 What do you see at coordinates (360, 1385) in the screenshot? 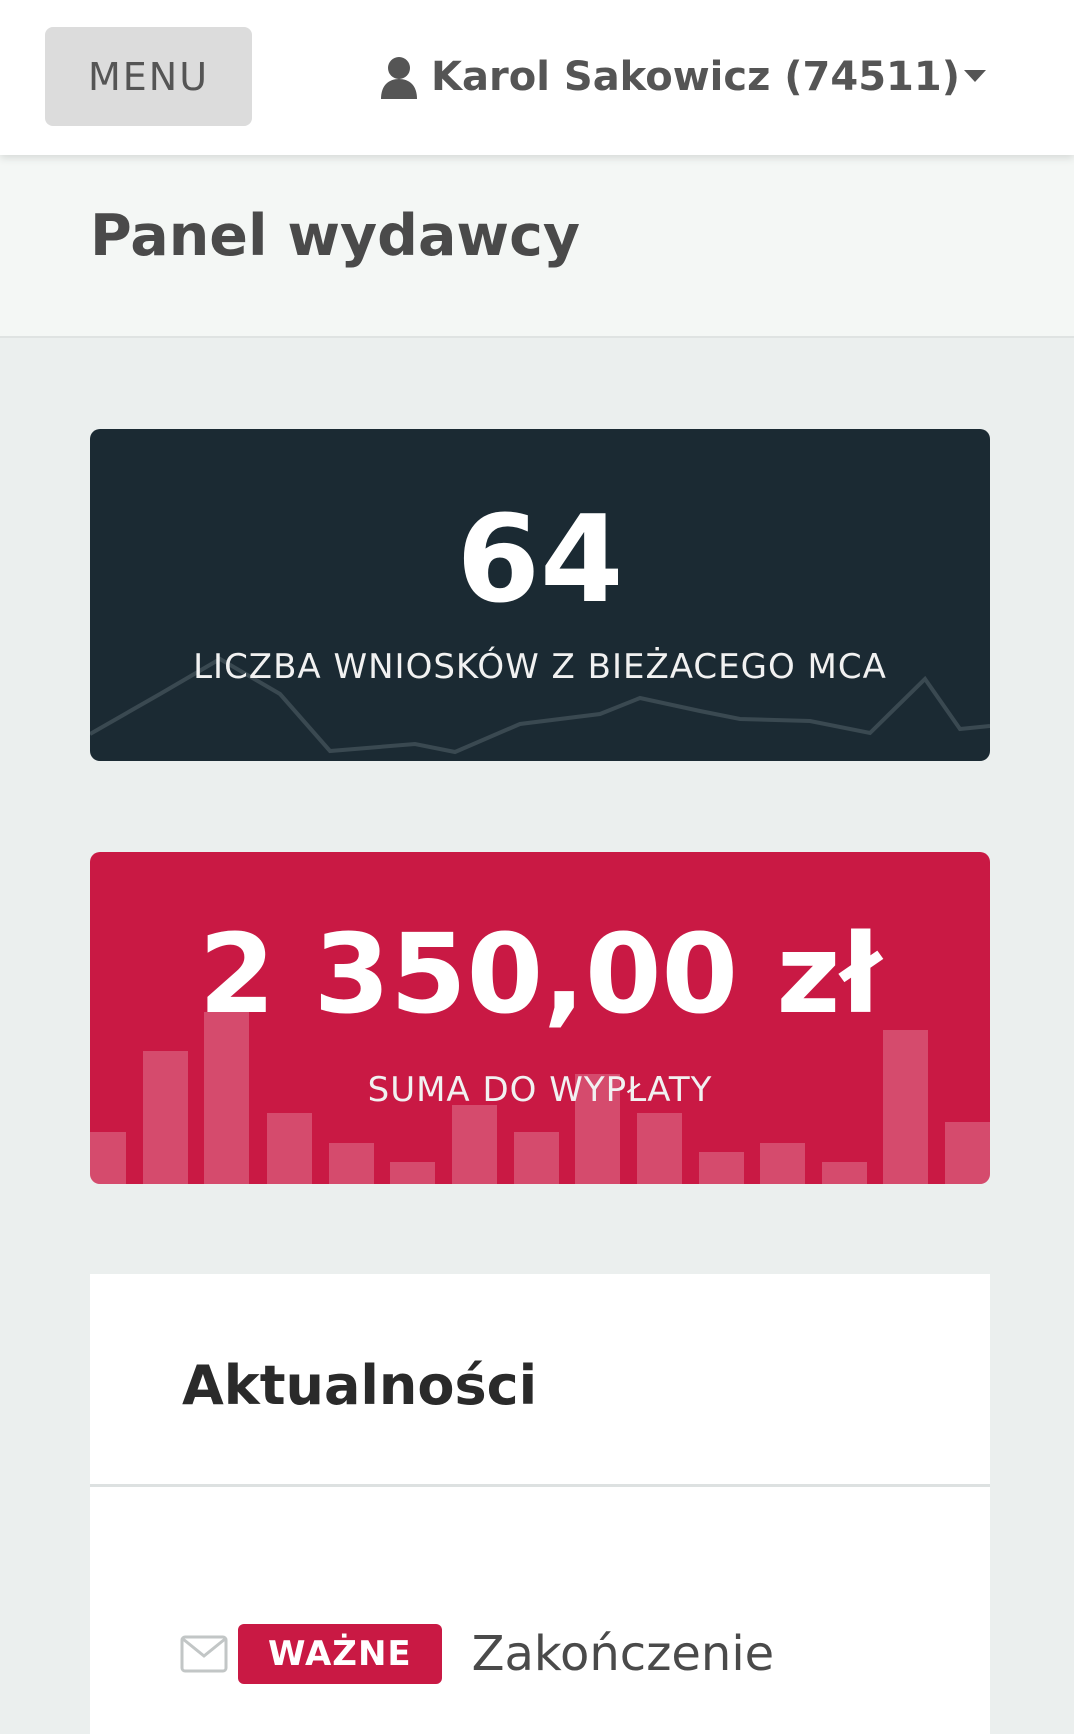
I see `news-title: Aktualności` at bounding box center [360, 1385].